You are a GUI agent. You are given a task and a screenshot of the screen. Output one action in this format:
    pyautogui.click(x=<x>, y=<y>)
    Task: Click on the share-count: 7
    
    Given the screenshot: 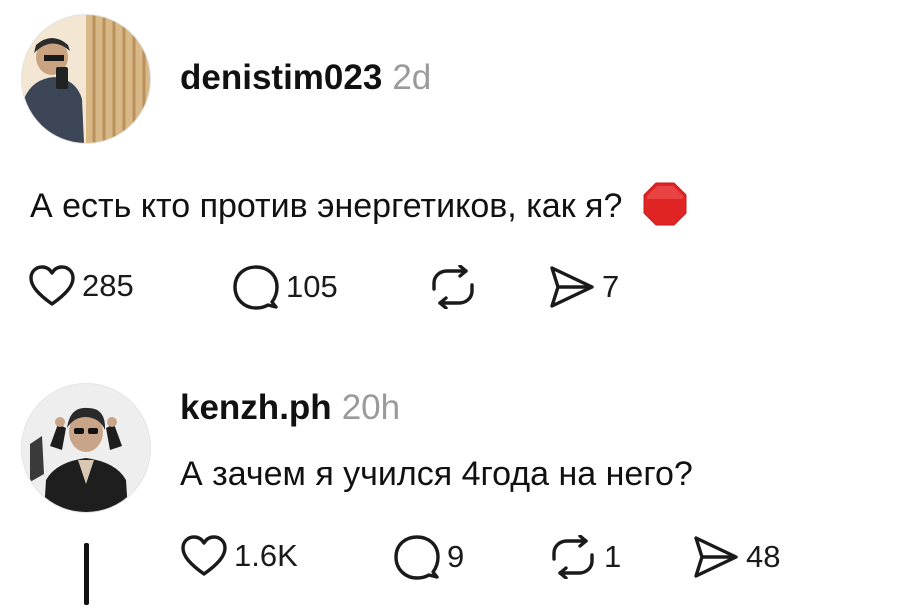 What is the action you would take?
    pyautogui.click(x=611, y=286)
    